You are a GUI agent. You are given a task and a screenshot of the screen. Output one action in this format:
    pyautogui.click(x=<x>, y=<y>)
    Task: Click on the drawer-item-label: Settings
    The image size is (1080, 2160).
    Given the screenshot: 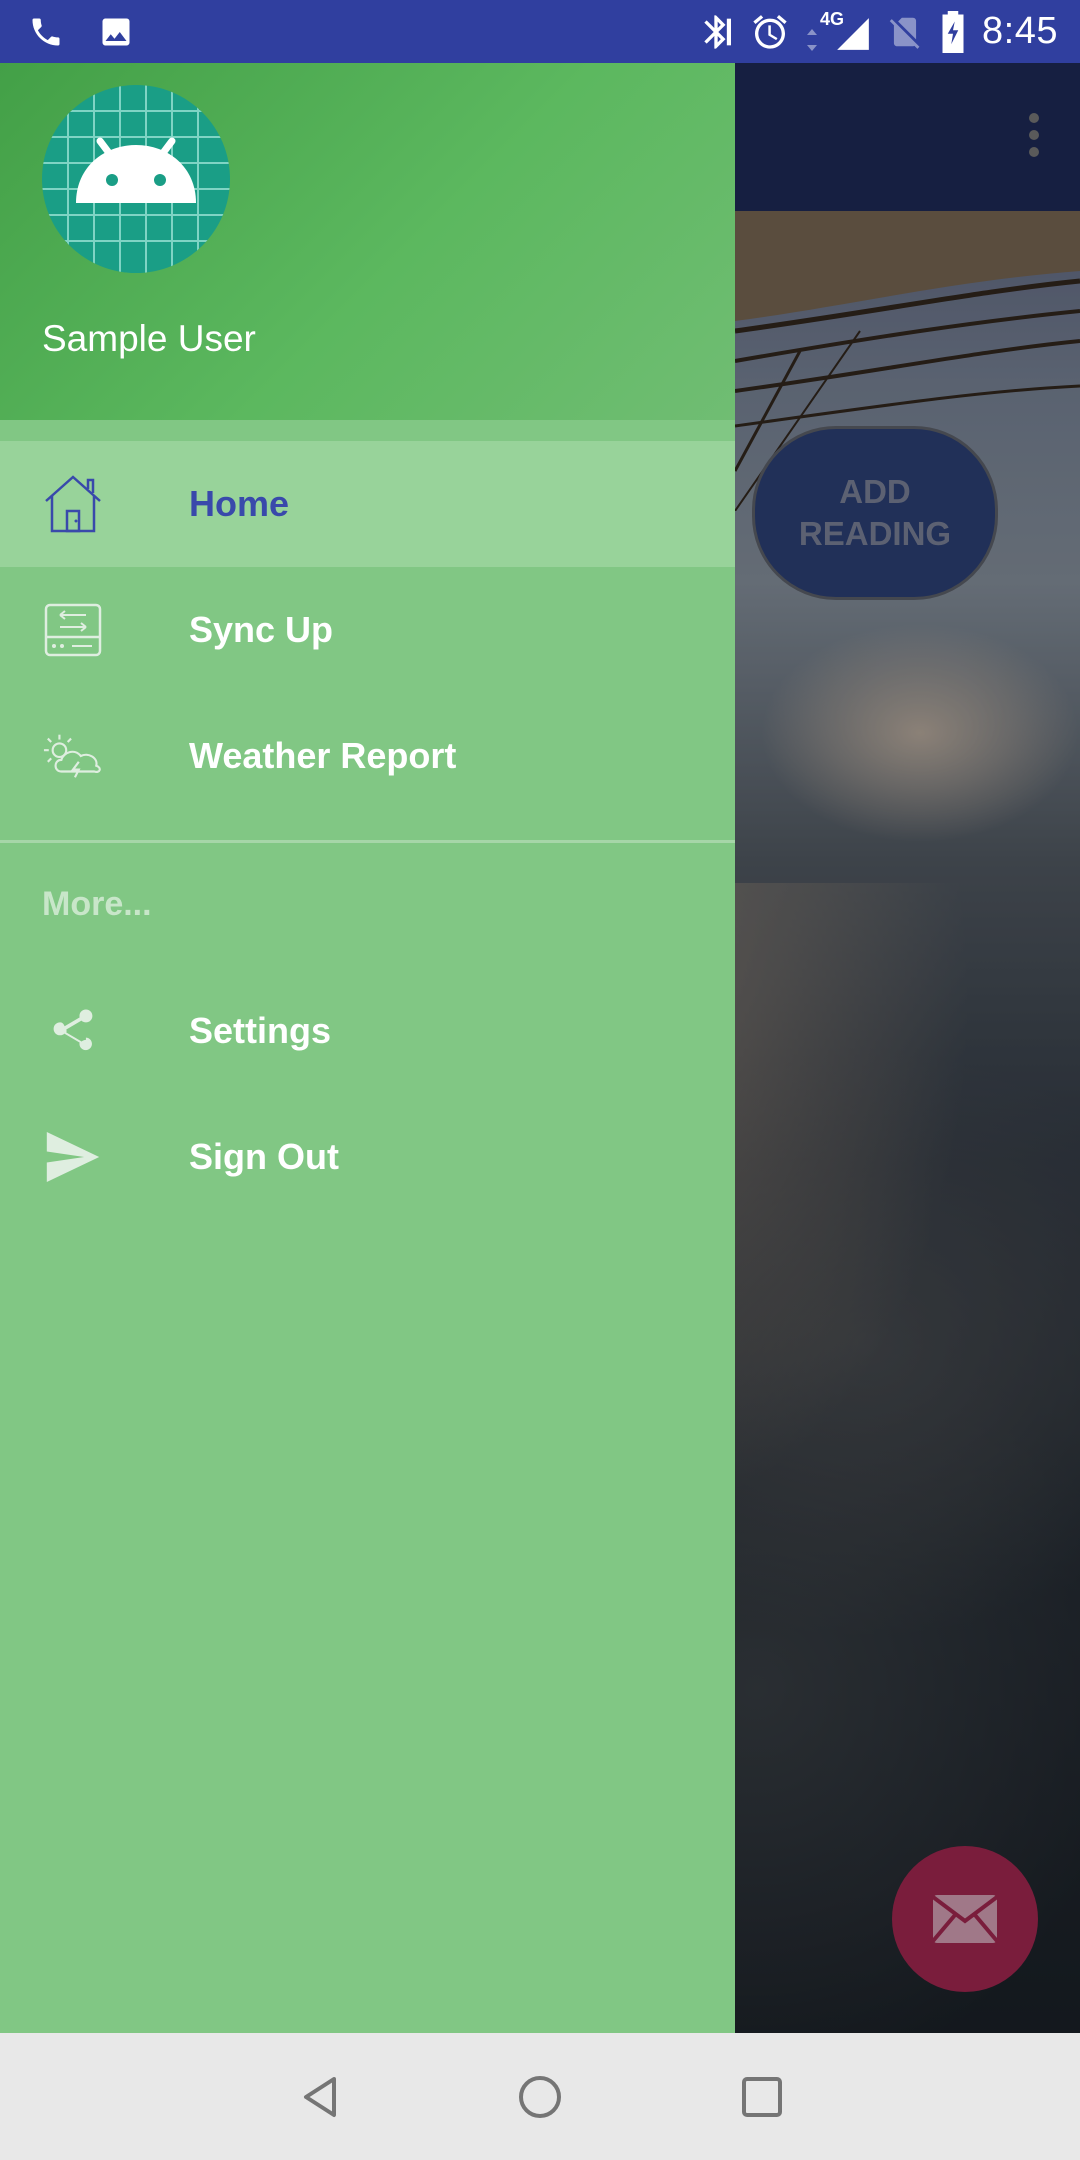 What is the action you would take?
    pyautogui.click(x=260, y=1030)
    